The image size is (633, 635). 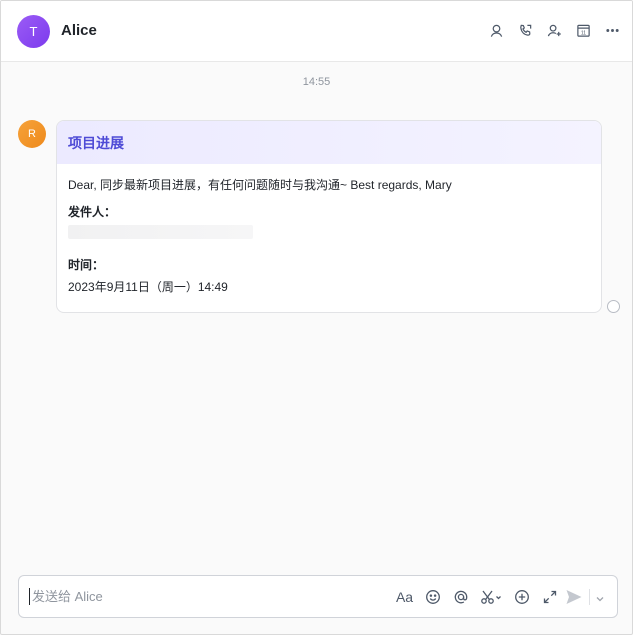 I want to click on time-label: 时间：, so click(x=86, y=265).